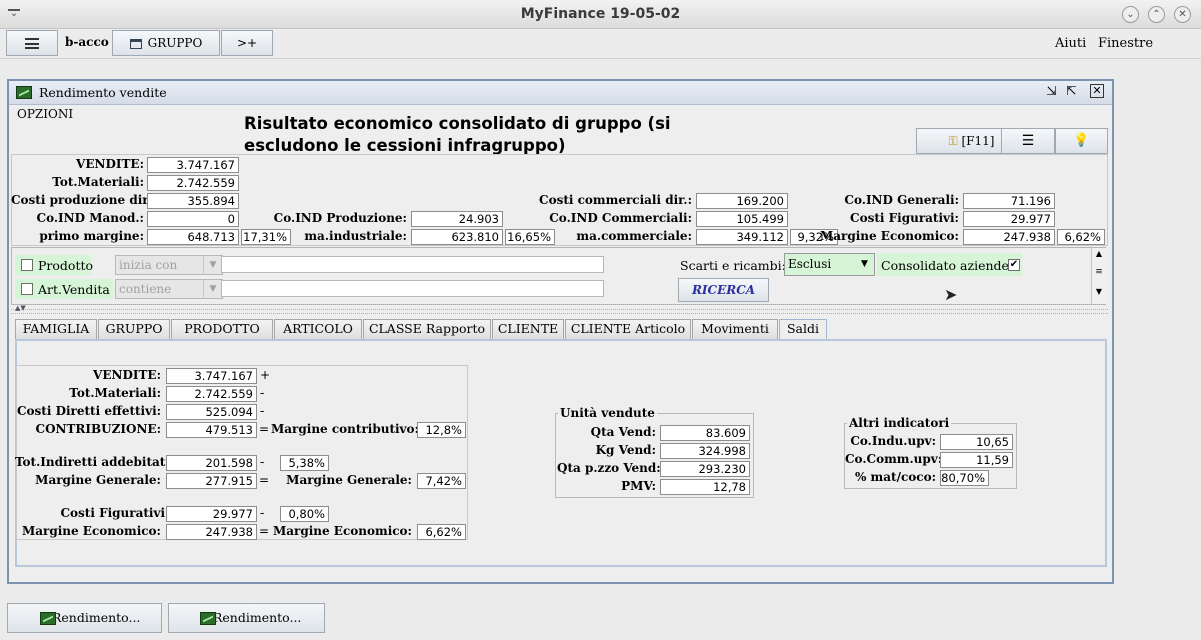 The image size is (1201, 640). I want to click on mat-coco-label: % mat/coco:, so click(895, 477).